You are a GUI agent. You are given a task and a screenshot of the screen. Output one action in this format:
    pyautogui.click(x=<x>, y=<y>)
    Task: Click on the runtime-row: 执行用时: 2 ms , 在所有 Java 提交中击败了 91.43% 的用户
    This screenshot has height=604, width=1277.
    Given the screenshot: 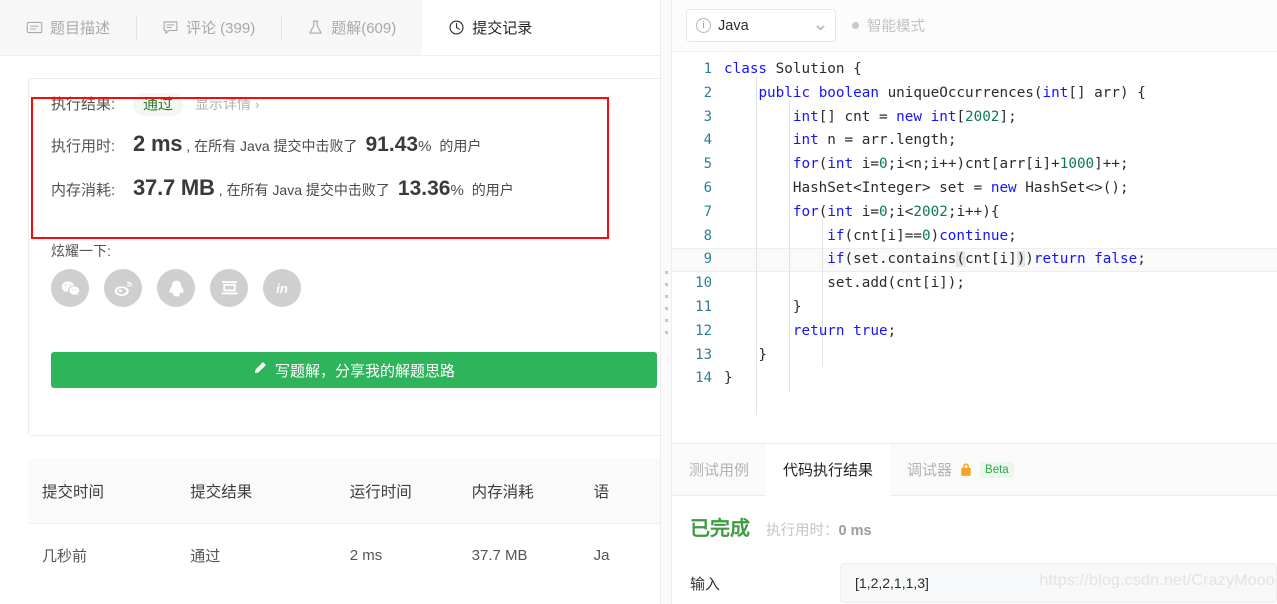 What is the action you would take?
    pyautogui.click(x=266, y=144)
    